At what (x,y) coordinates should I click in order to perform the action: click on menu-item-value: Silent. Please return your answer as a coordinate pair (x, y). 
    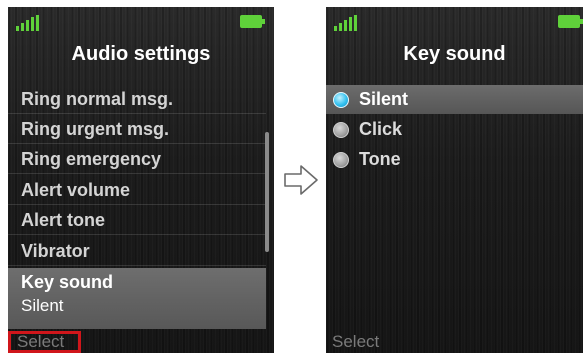
    Looking at the image, I should click on (42, 305).